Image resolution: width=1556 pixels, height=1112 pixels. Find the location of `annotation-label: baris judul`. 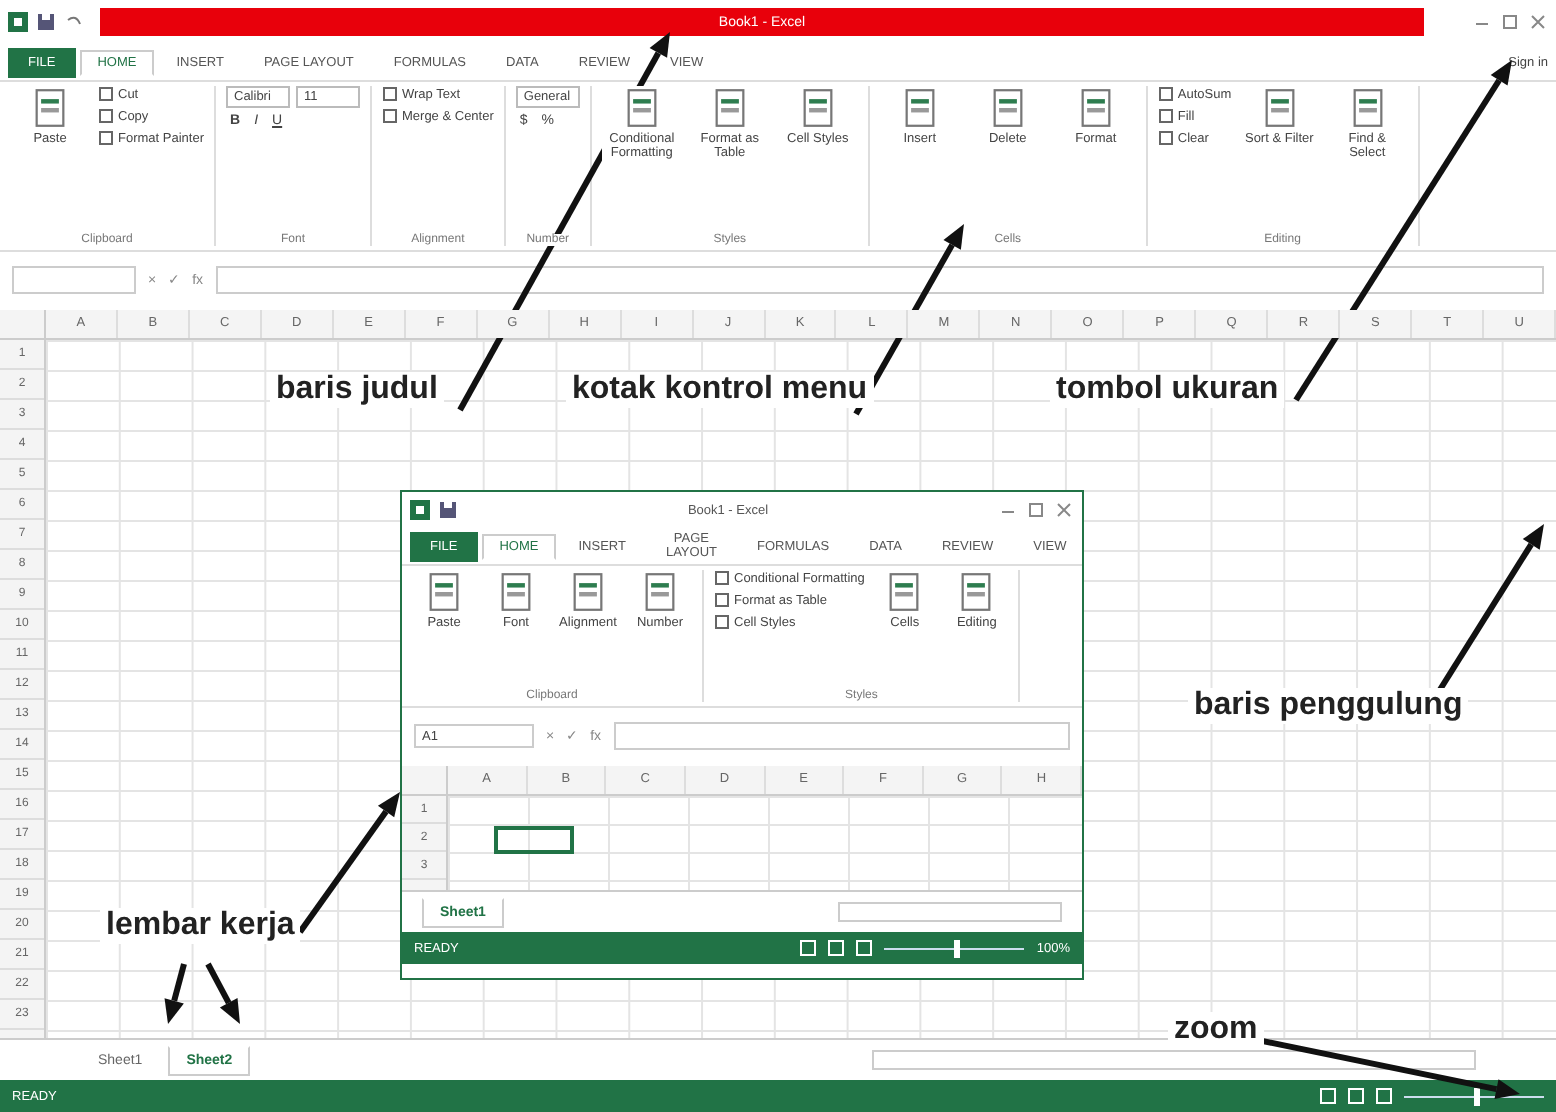

annotation-label: baris judul is located at coordinates (357, 390).